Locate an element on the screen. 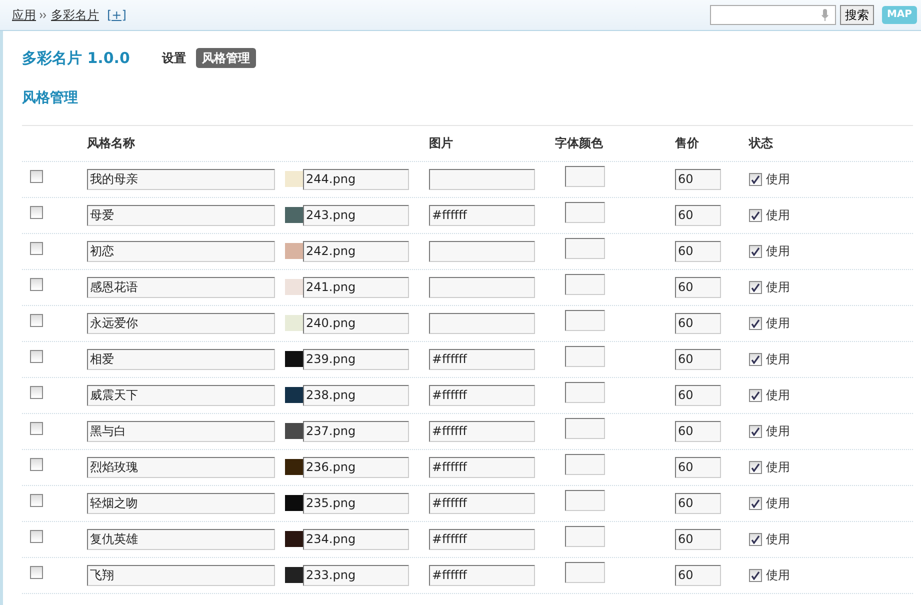 This screenshot has height=605, width=921. name-field: 轻烟之吻 is located at coordinates (181, 503).